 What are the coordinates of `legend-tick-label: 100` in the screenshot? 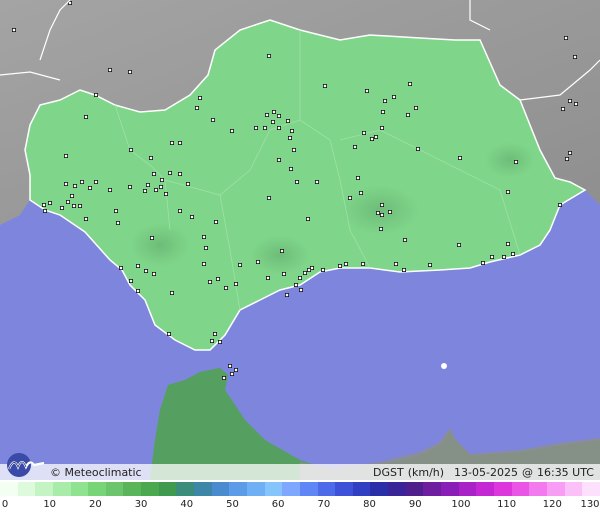 It's located at (461, 504).